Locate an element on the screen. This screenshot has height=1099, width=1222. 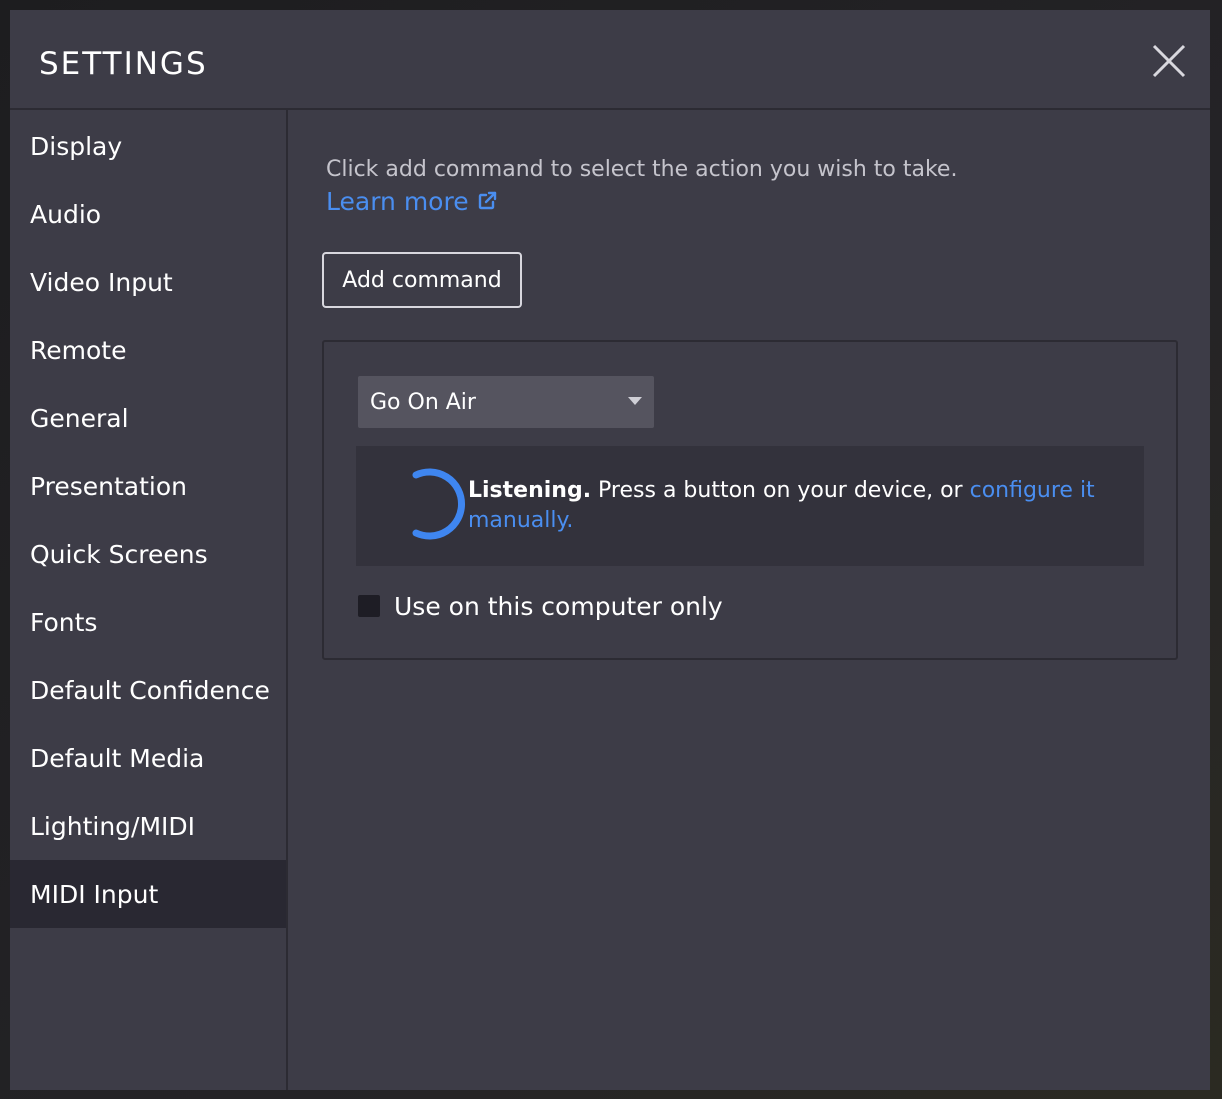
sidebar-item-lighting-midi: Lighting/MIDI is located at coordinates (149, 826).